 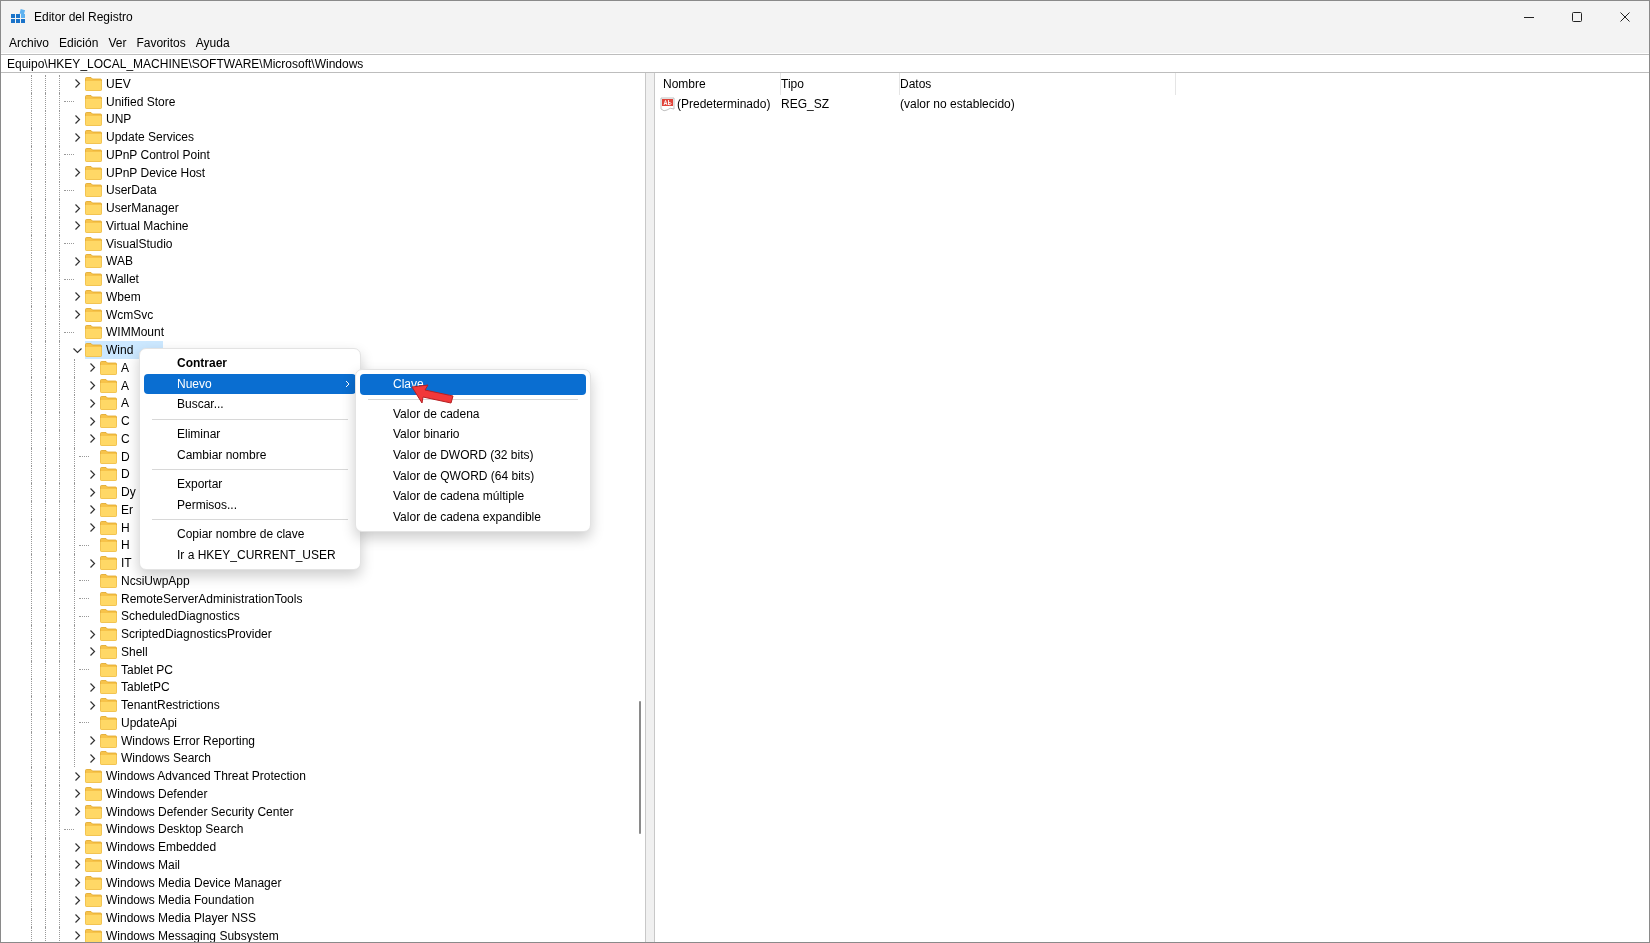 What do you see at coordinates (161, 794) in the screenshot?
I see `tree-item: Windows Defender` at bounding box center [161, 794].